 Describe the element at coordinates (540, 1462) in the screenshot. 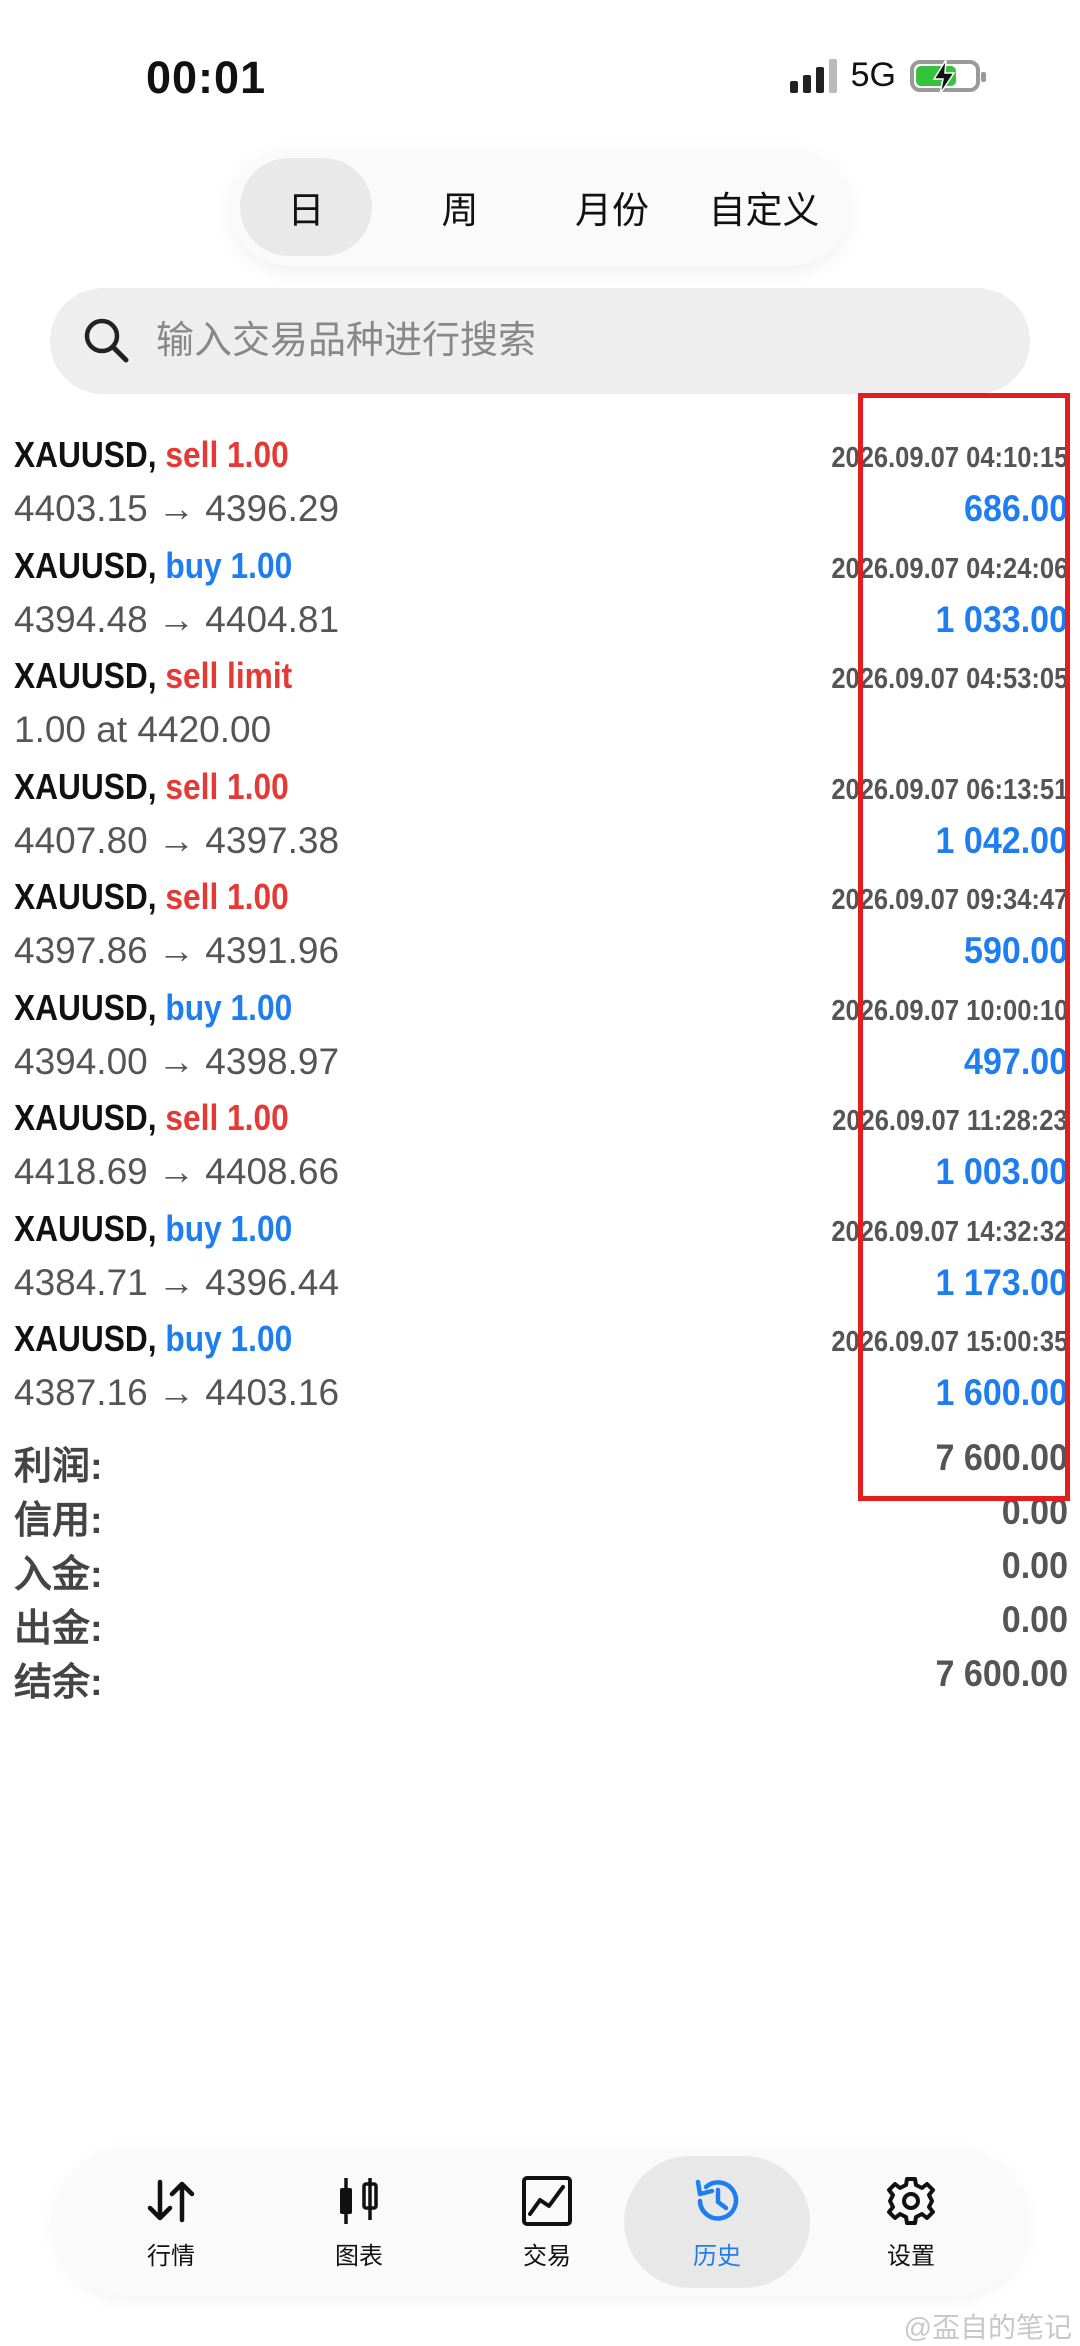

I see `summary-row: 利润: 7 600.00` at that location.